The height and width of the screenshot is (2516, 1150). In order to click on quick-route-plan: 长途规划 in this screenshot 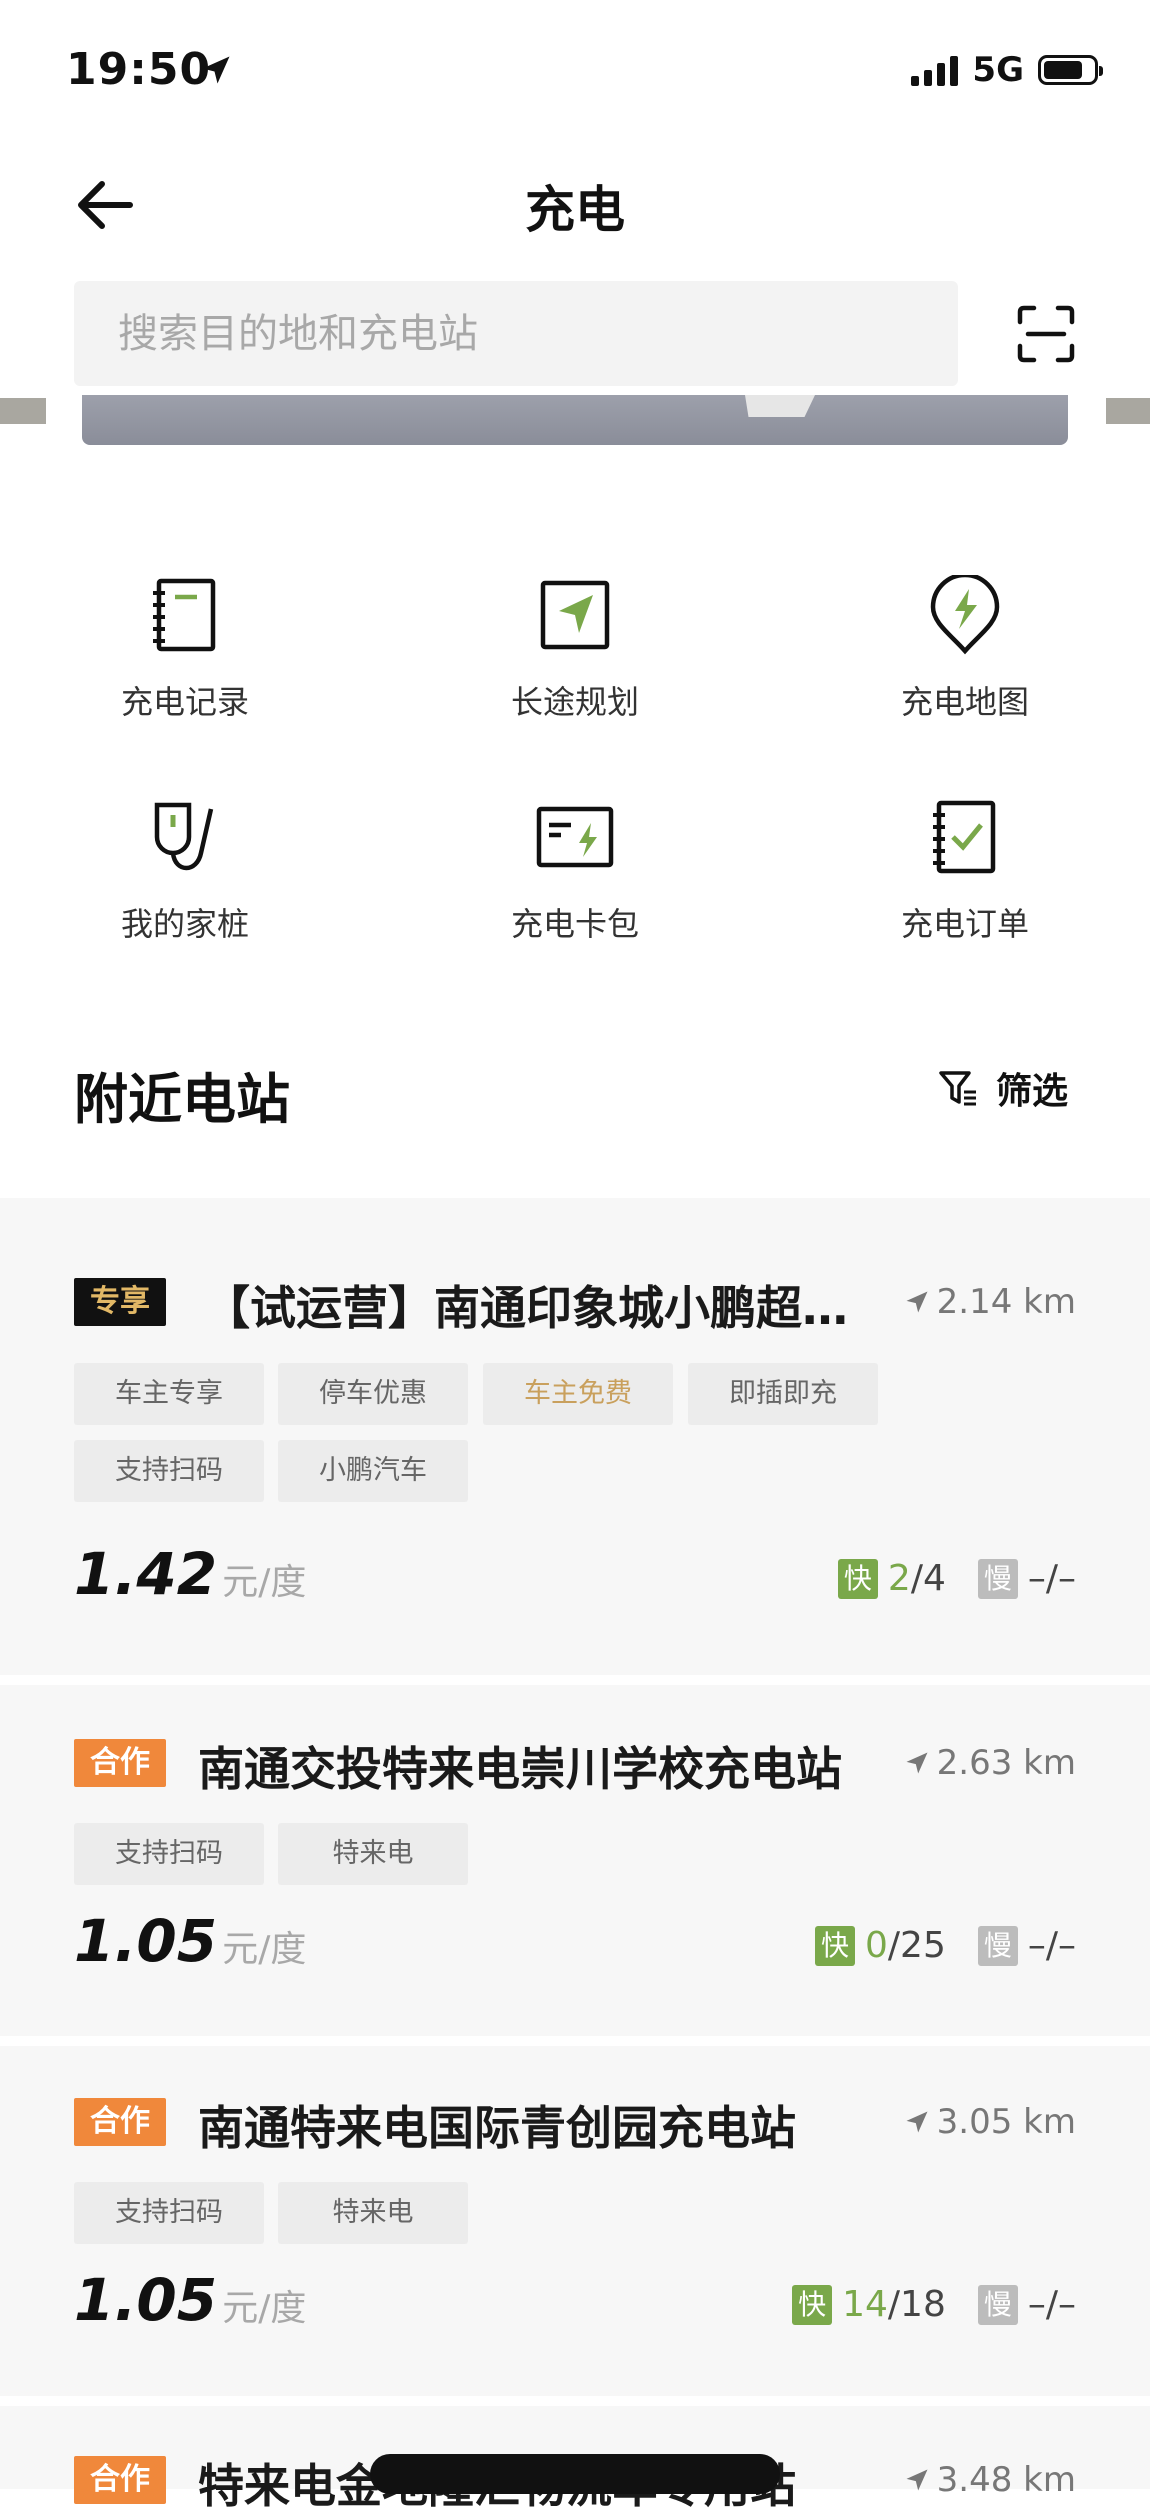, I will do `click(575, 649)`.